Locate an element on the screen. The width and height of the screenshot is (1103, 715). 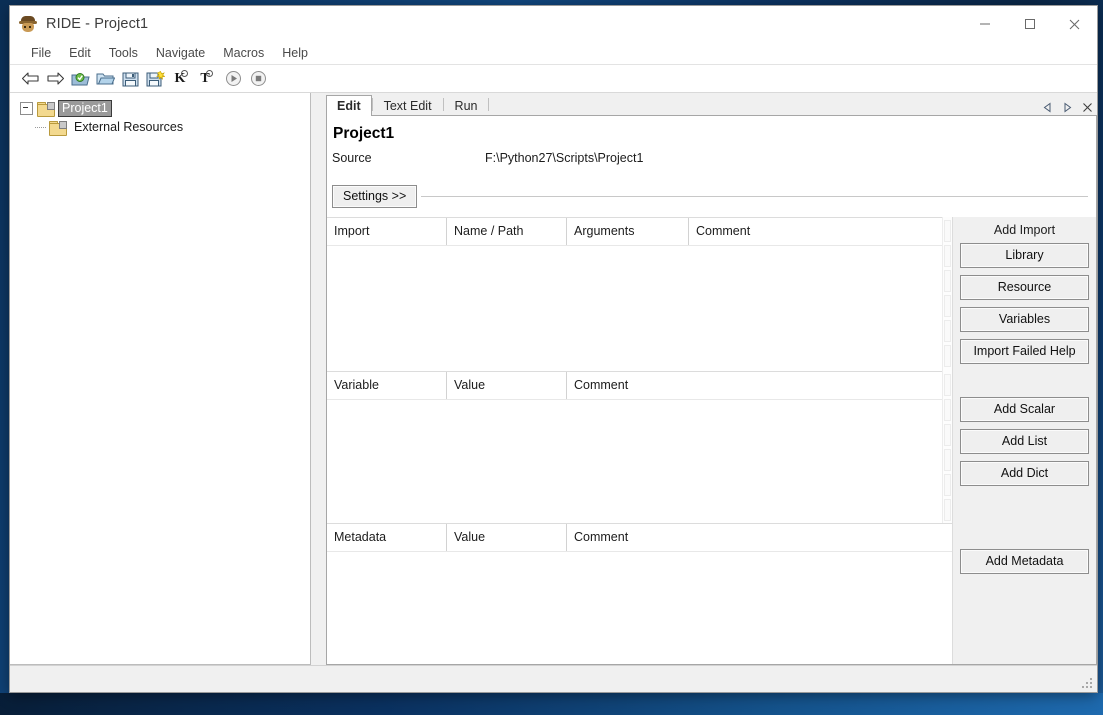
ride-app-icon is located at coordinates (28, 24).